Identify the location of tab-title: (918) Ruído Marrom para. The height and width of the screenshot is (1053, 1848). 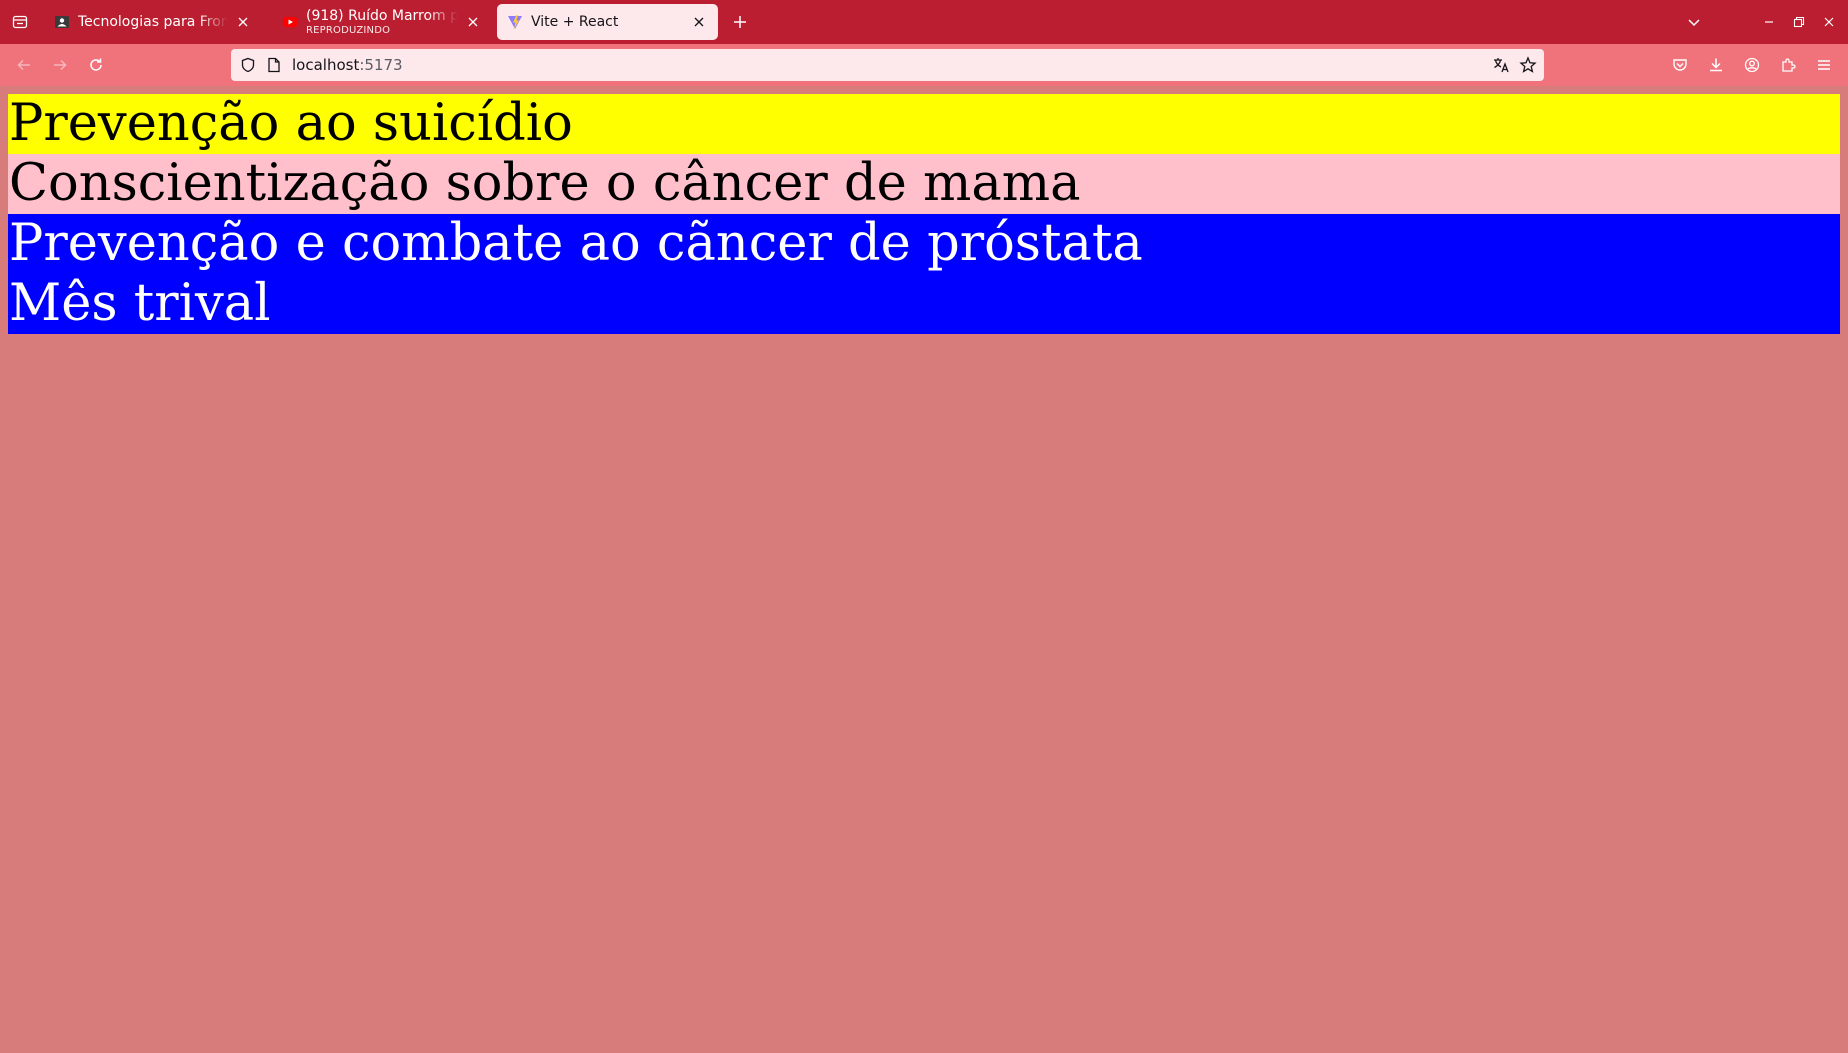
(382, 16).